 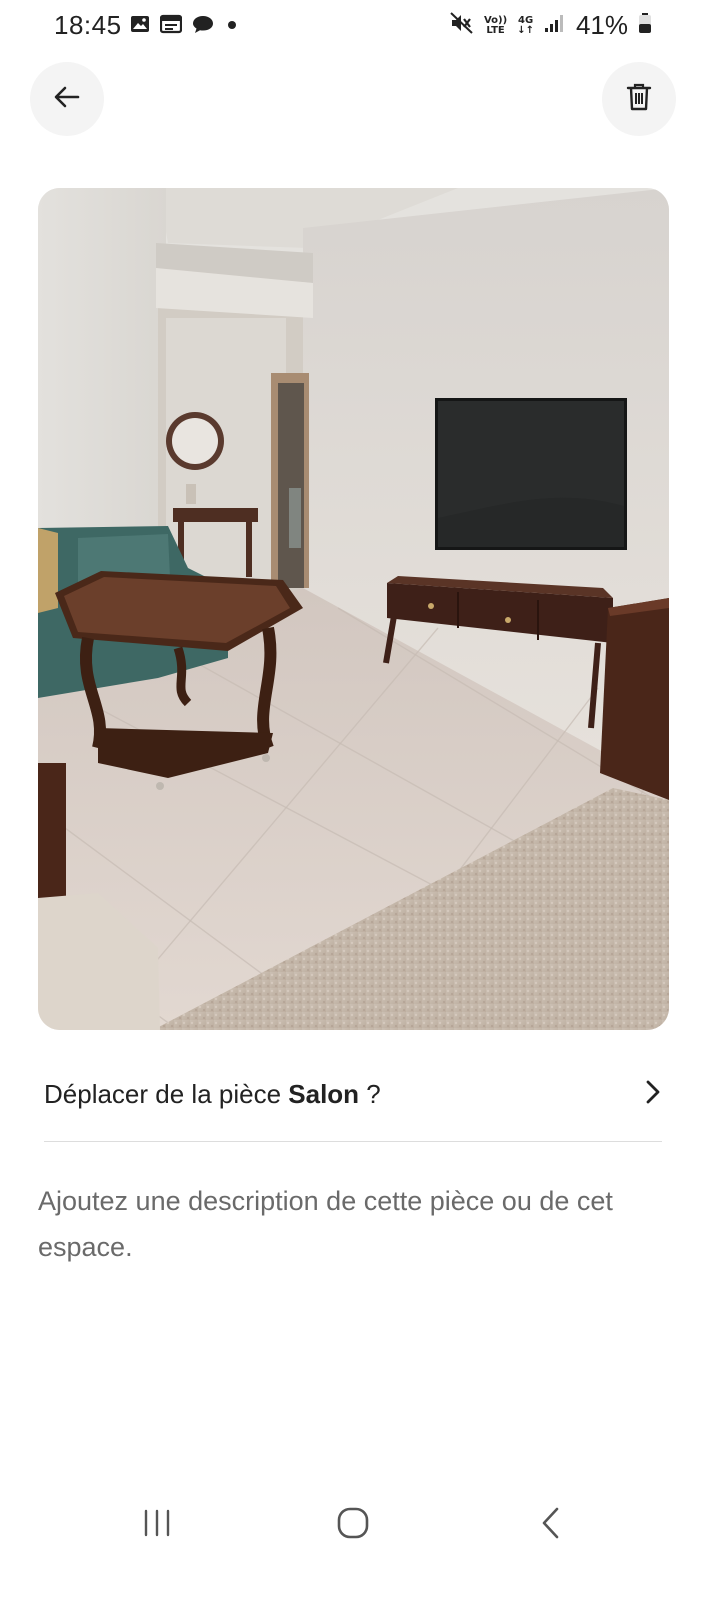 What do you see at coordinates (555, 25) in the screenshot?
I see `signal-icon` at bounding box center [555, 25].